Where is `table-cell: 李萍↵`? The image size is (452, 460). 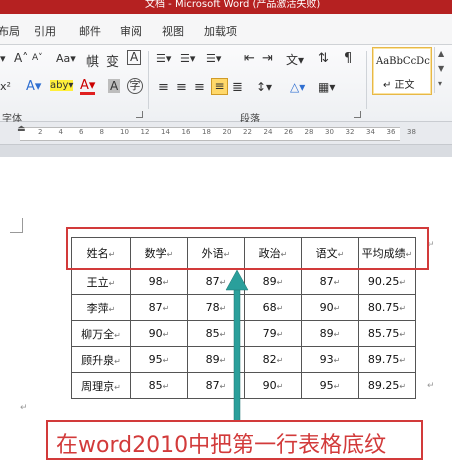
table-cell: 李萍↵ is located at coordinates (101, 307).